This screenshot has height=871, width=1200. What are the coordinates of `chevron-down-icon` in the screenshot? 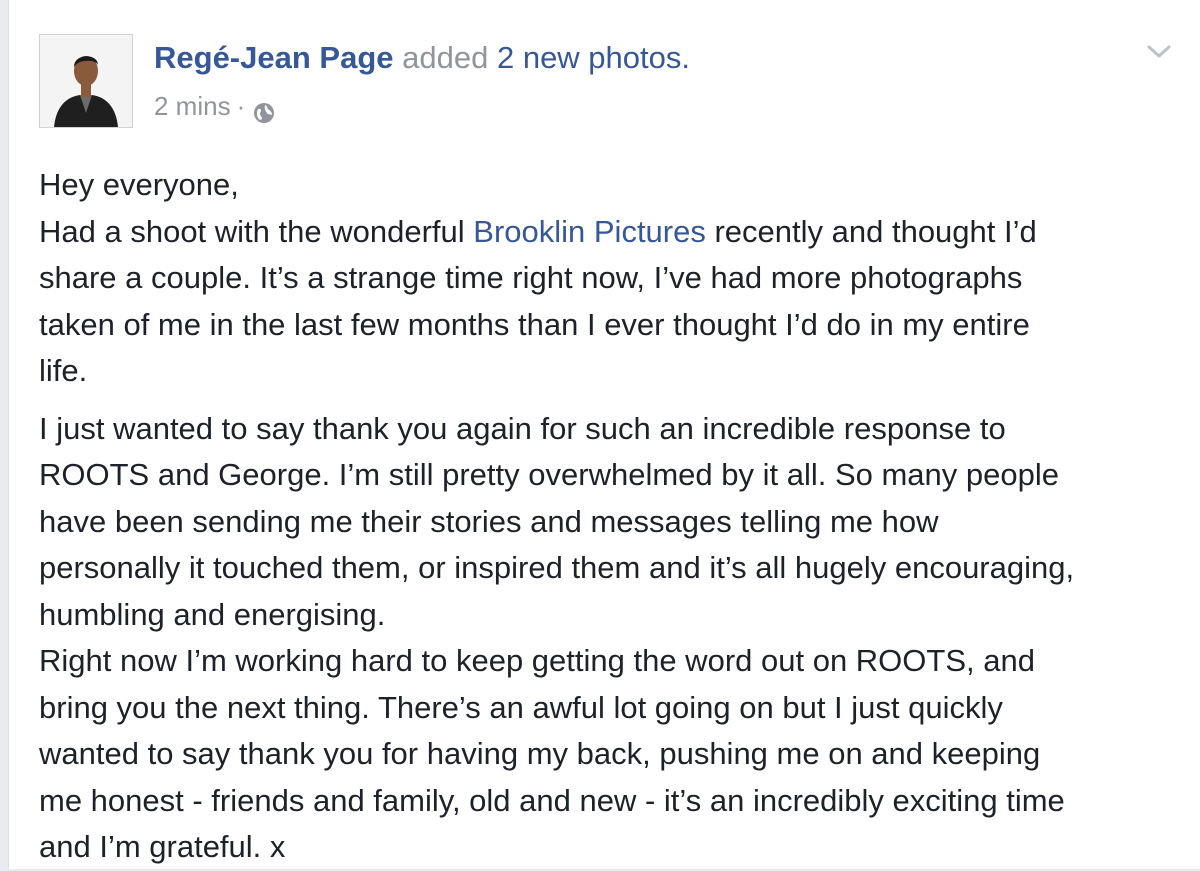 It's located at (1159, 52).